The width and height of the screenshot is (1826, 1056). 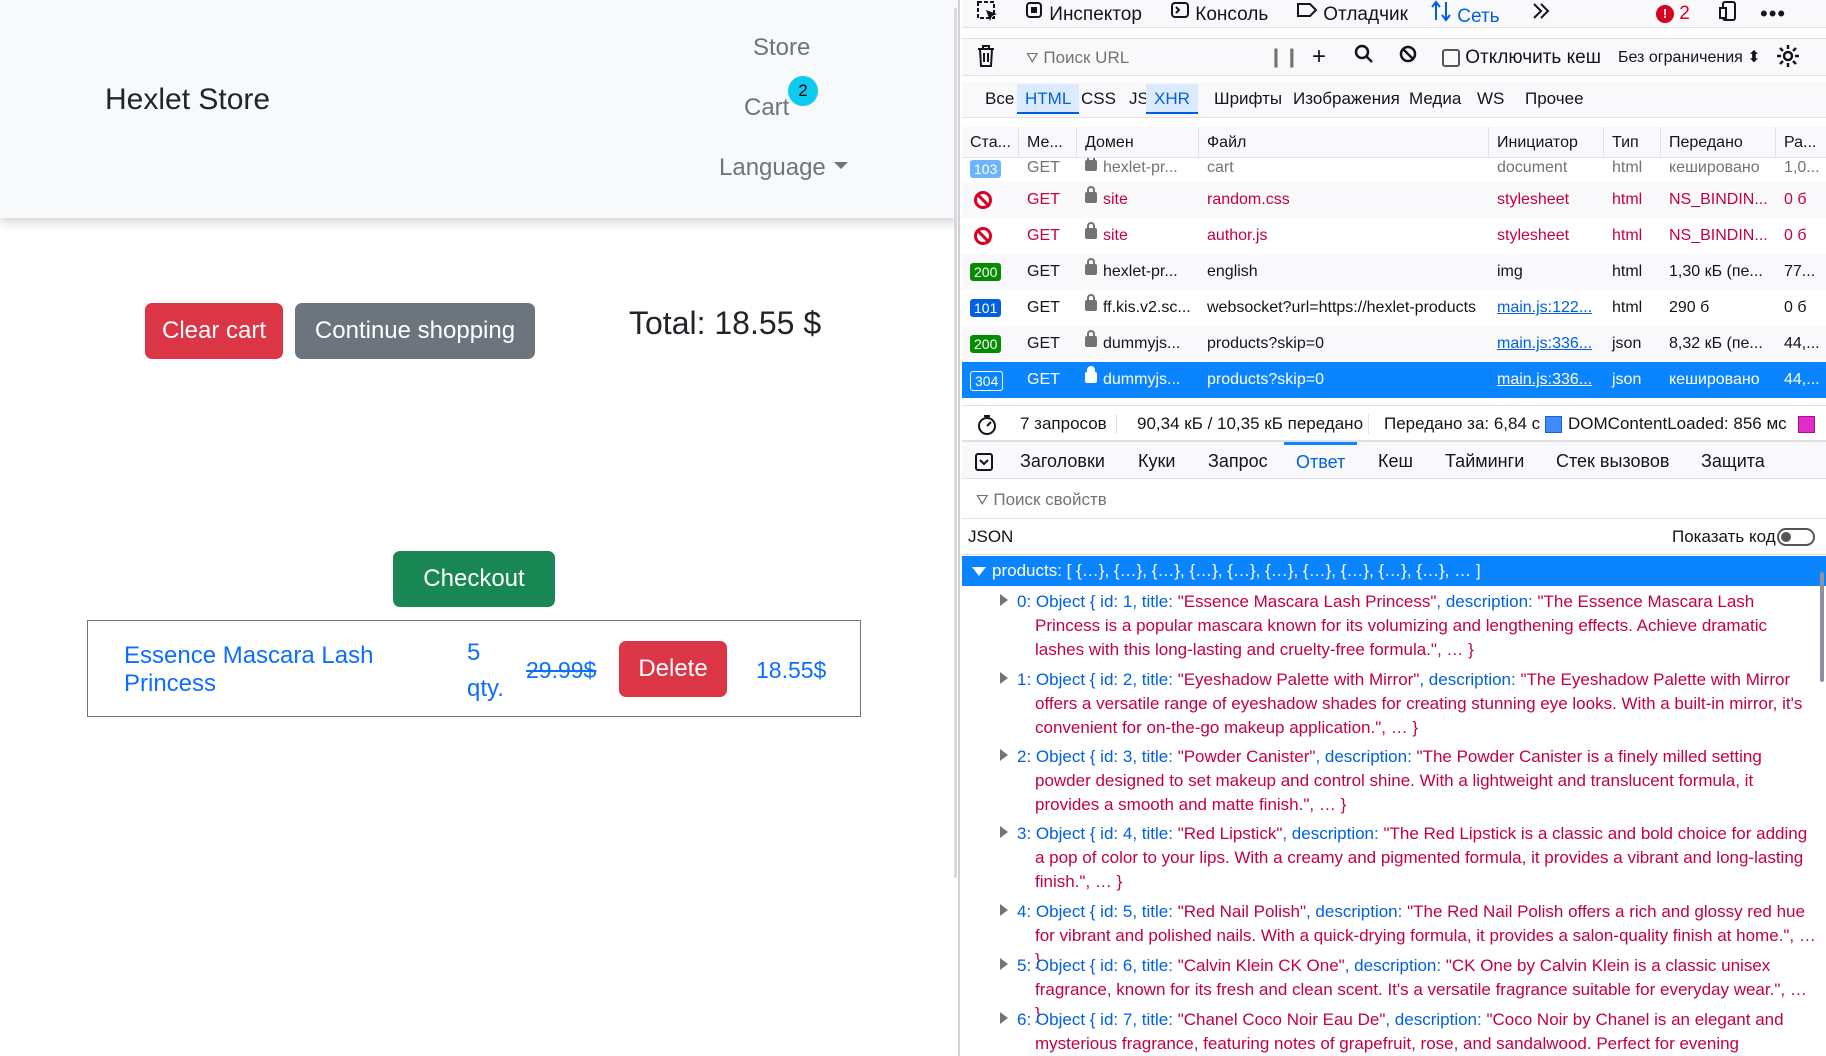 I want to click on type-xhr: XHR, so click(x=1172, y=99).